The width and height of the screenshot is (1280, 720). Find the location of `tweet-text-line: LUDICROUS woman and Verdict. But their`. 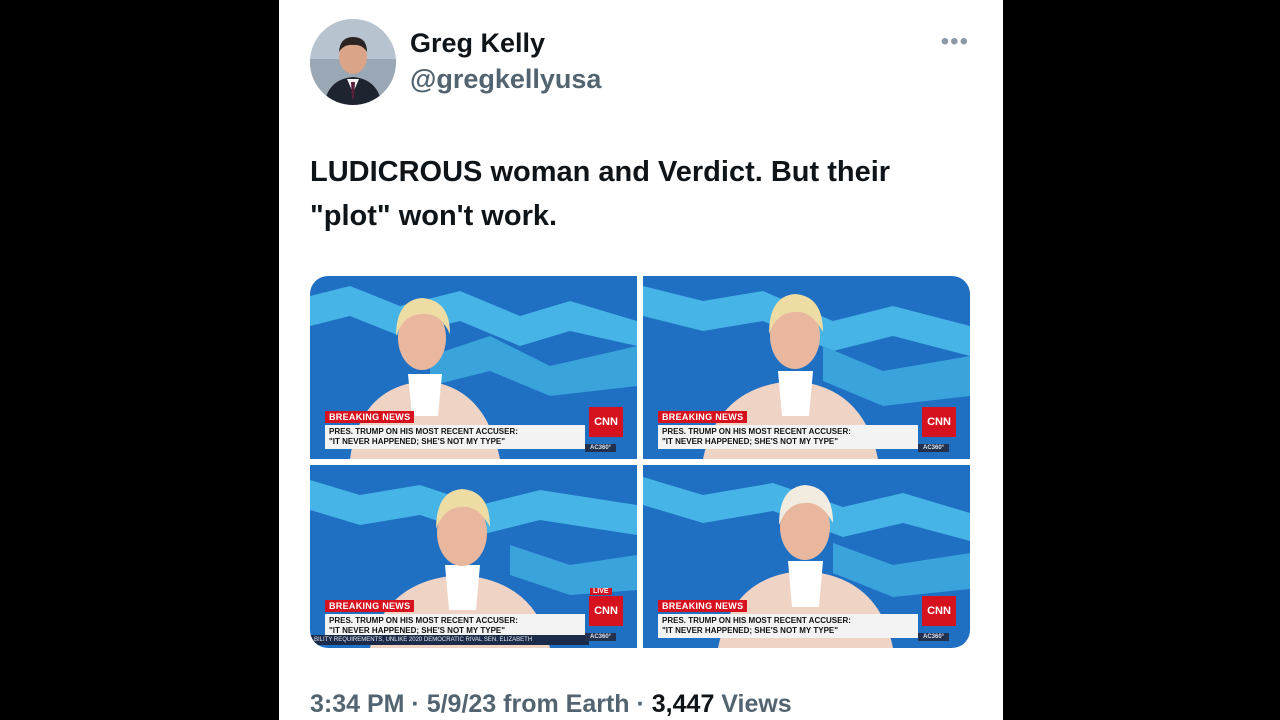

tweet-text-line: LUDICROUS woman and Verdict. But their is located at coordinates (600, 172).